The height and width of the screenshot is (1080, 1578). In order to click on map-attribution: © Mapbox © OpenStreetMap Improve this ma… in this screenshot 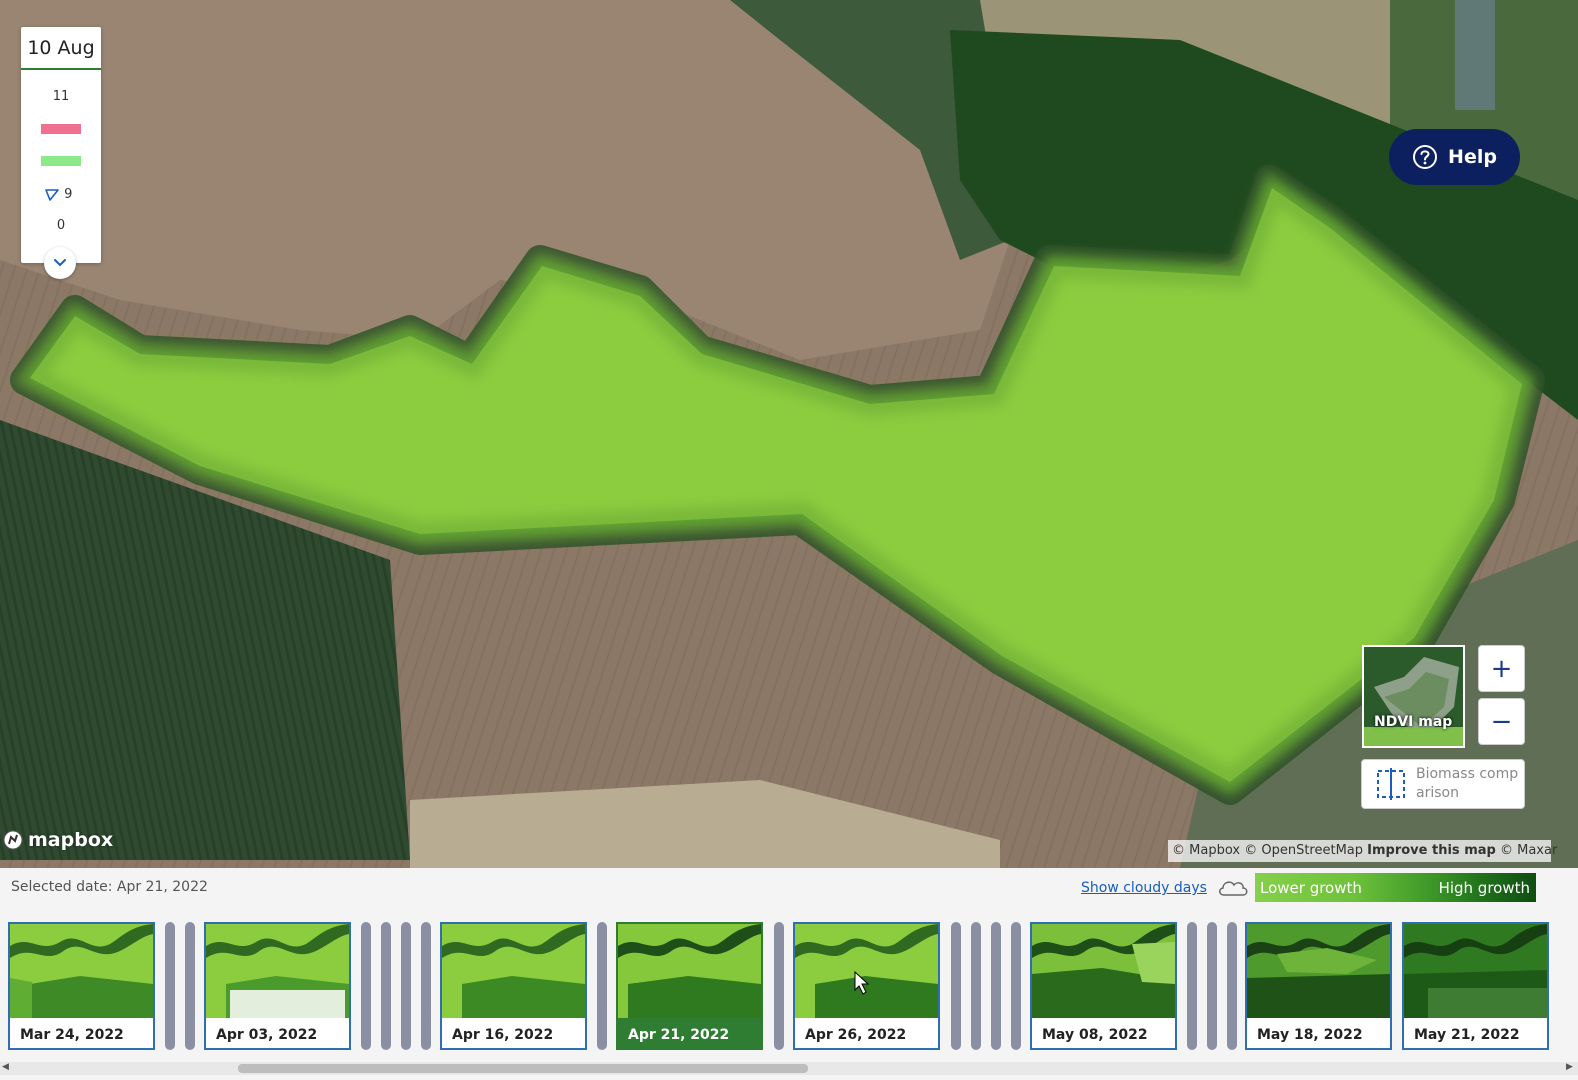, I will do `click(1362, 851)`.